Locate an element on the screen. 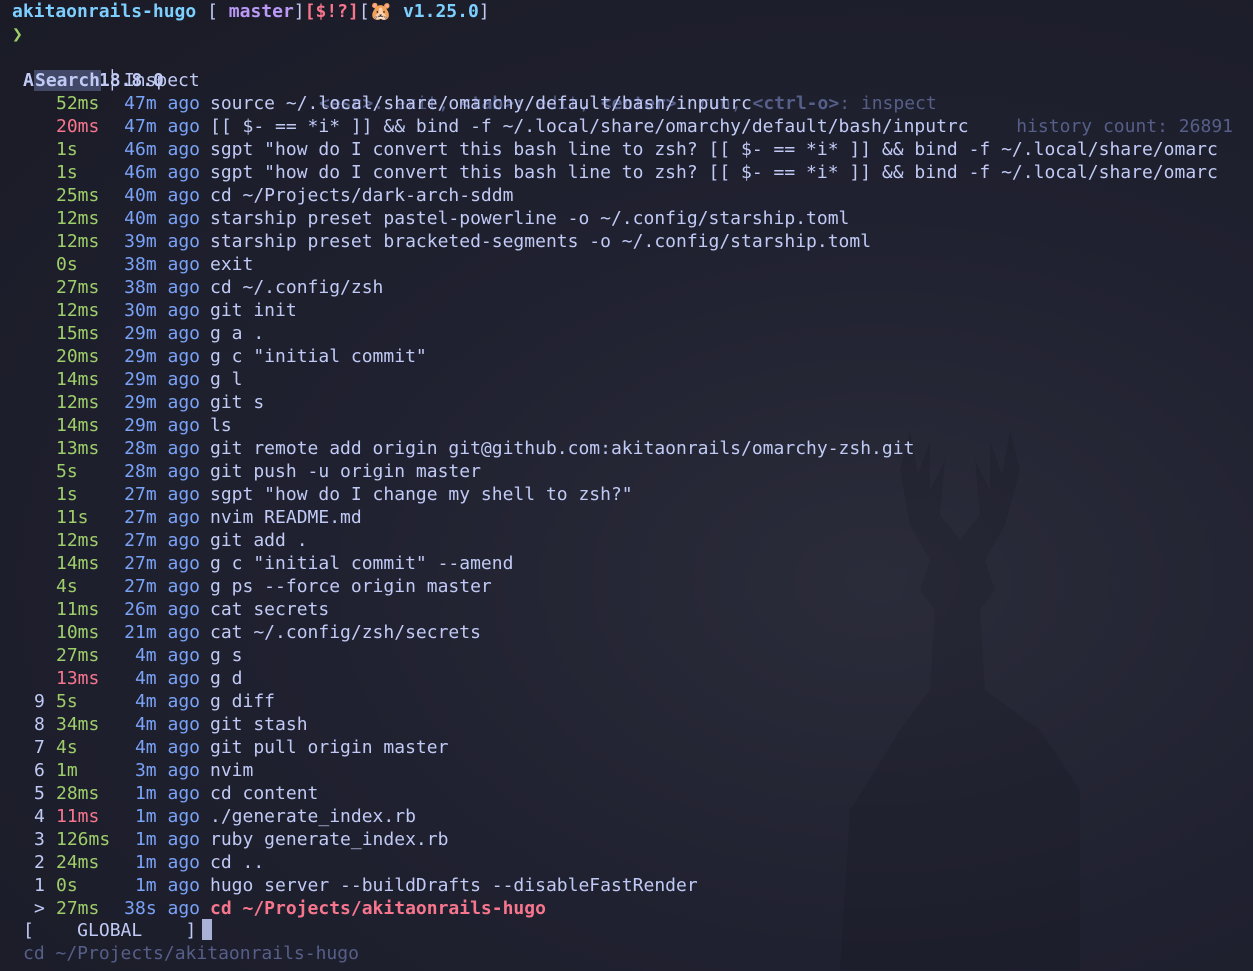  history-row: 5s 28m ago git push -u origin master is located at coordinates (626, 471).